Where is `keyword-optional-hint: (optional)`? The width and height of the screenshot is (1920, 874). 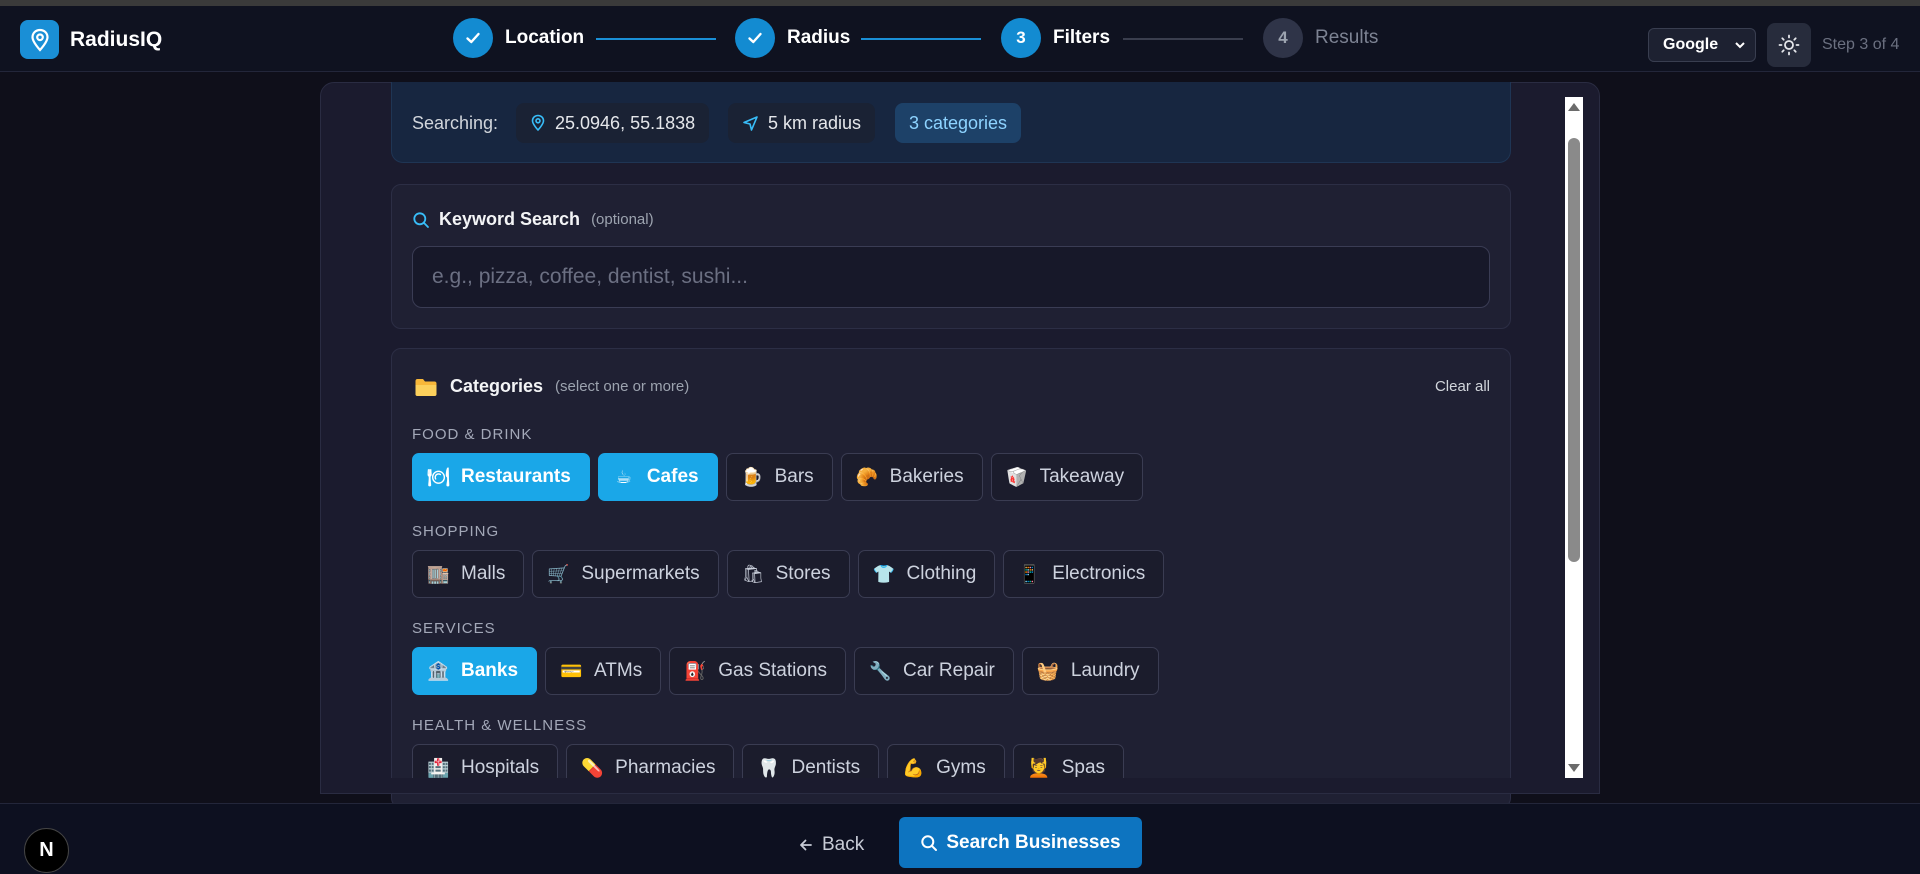
keyword-optional-hint: (optional) is located at coordinates (622, 219).